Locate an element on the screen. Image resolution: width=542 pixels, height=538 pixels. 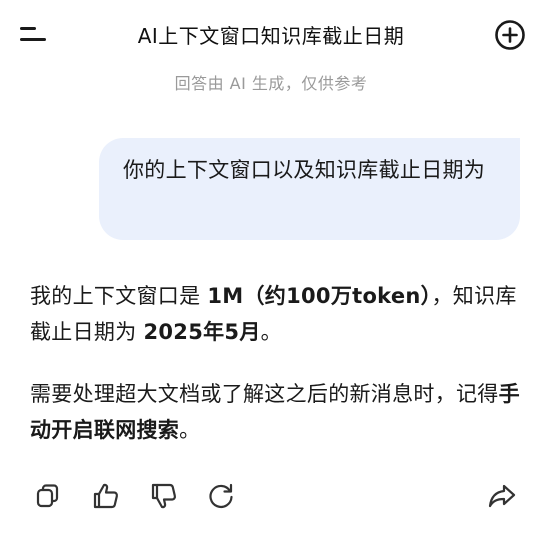
plus-circle-icon is located at coordinates (509, 34).